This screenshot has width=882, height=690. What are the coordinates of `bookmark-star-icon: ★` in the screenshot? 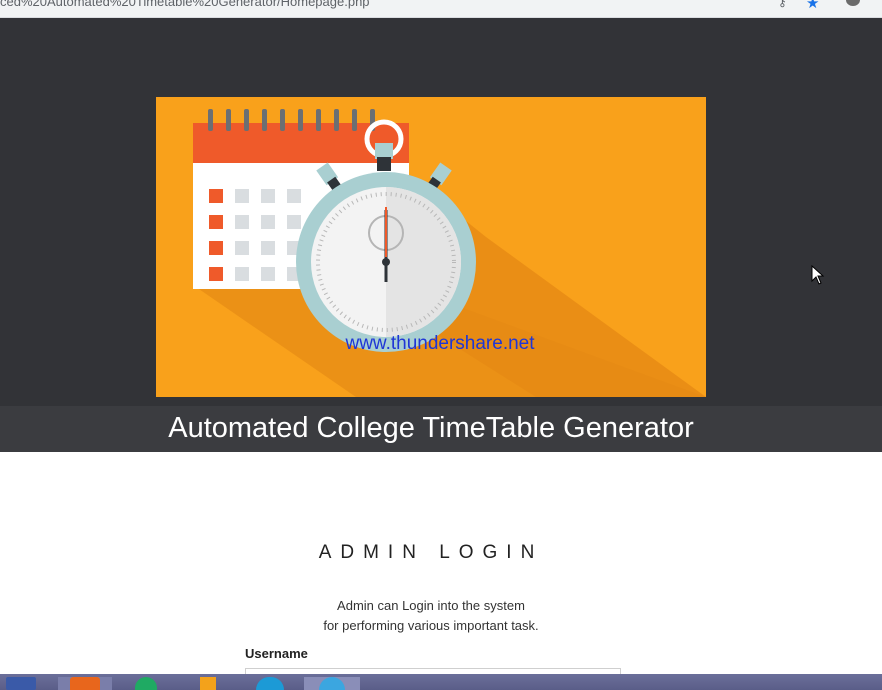 It's located at (812, 6).